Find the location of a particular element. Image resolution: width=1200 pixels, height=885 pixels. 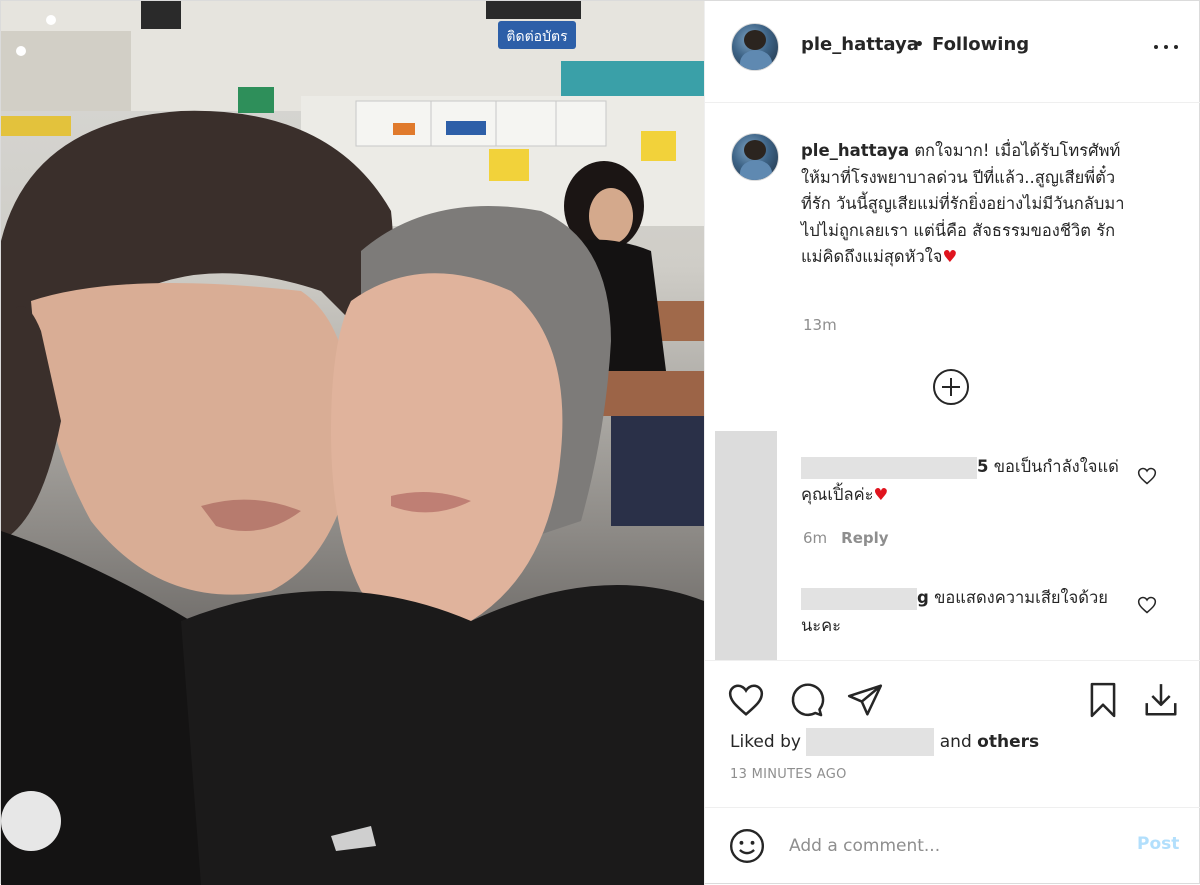

download-icon is located at coordinates (1161, 700).